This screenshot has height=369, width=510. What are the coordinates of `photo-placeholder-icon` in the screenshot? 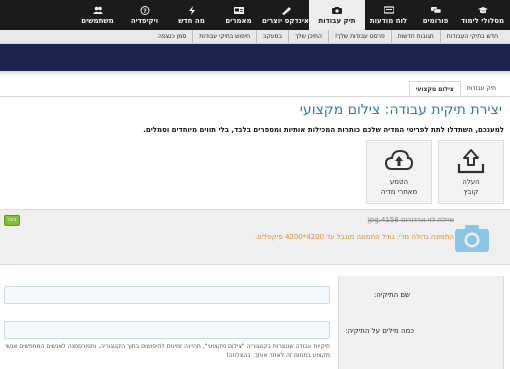 It's located at (472, 238).